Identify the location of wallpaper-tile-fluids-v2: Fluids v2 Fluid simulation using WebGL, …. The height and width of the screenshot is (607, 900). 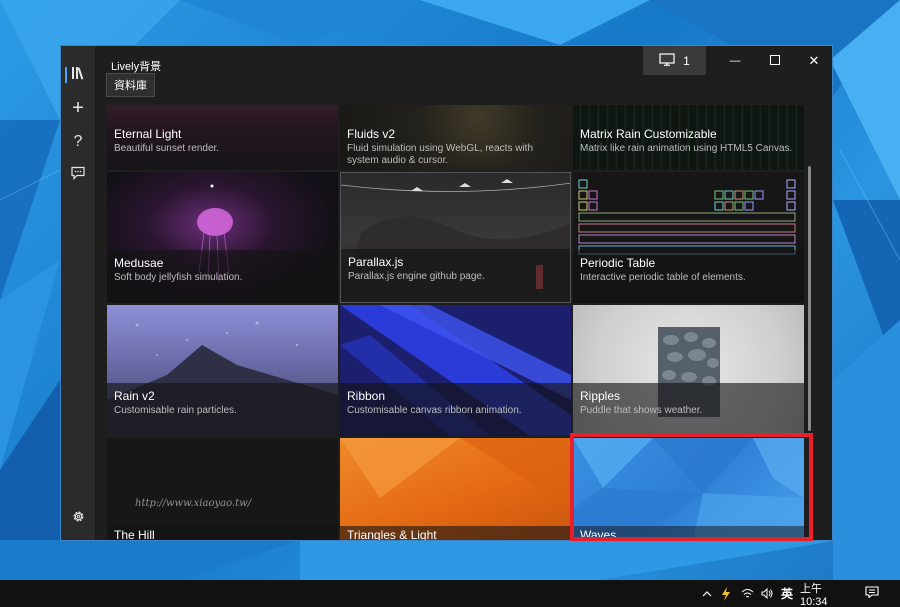
(455, 137).